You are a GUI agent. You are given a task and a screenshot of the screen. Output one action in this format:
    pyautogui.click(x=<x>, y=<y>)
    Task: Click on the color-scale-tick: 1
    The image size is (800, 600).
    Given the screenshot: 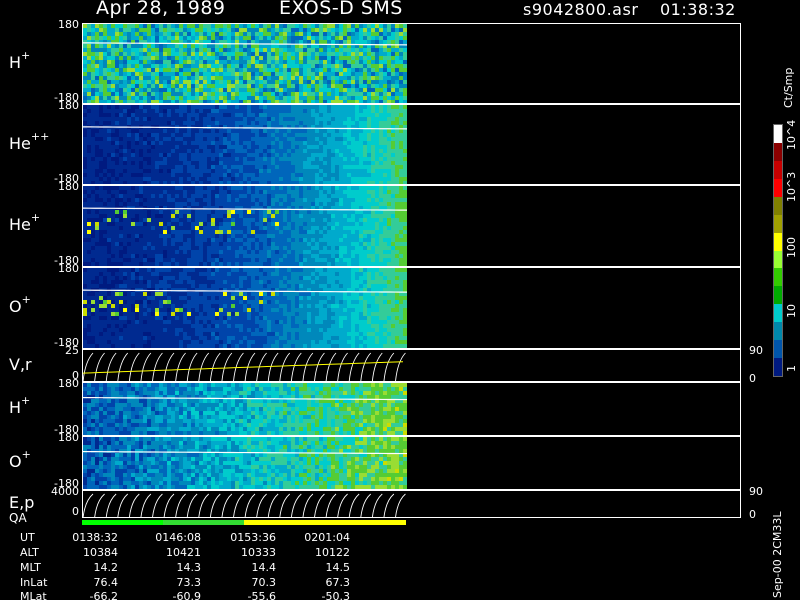 What is the action you would take?
    pyautogui.click(x=791, y=368)
    